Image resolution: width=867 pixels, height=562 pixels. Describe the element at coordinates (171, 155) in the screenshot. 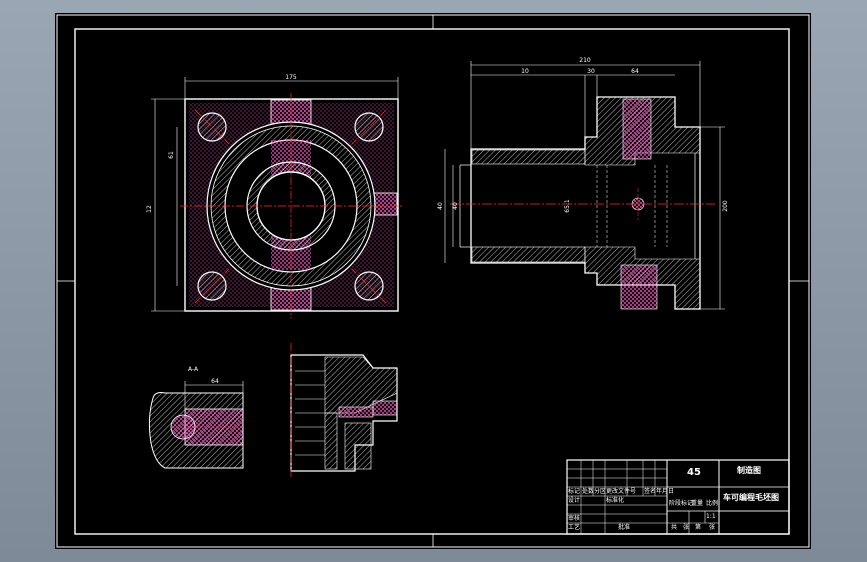

I see `front-height-dim-inner: 61` at that location.